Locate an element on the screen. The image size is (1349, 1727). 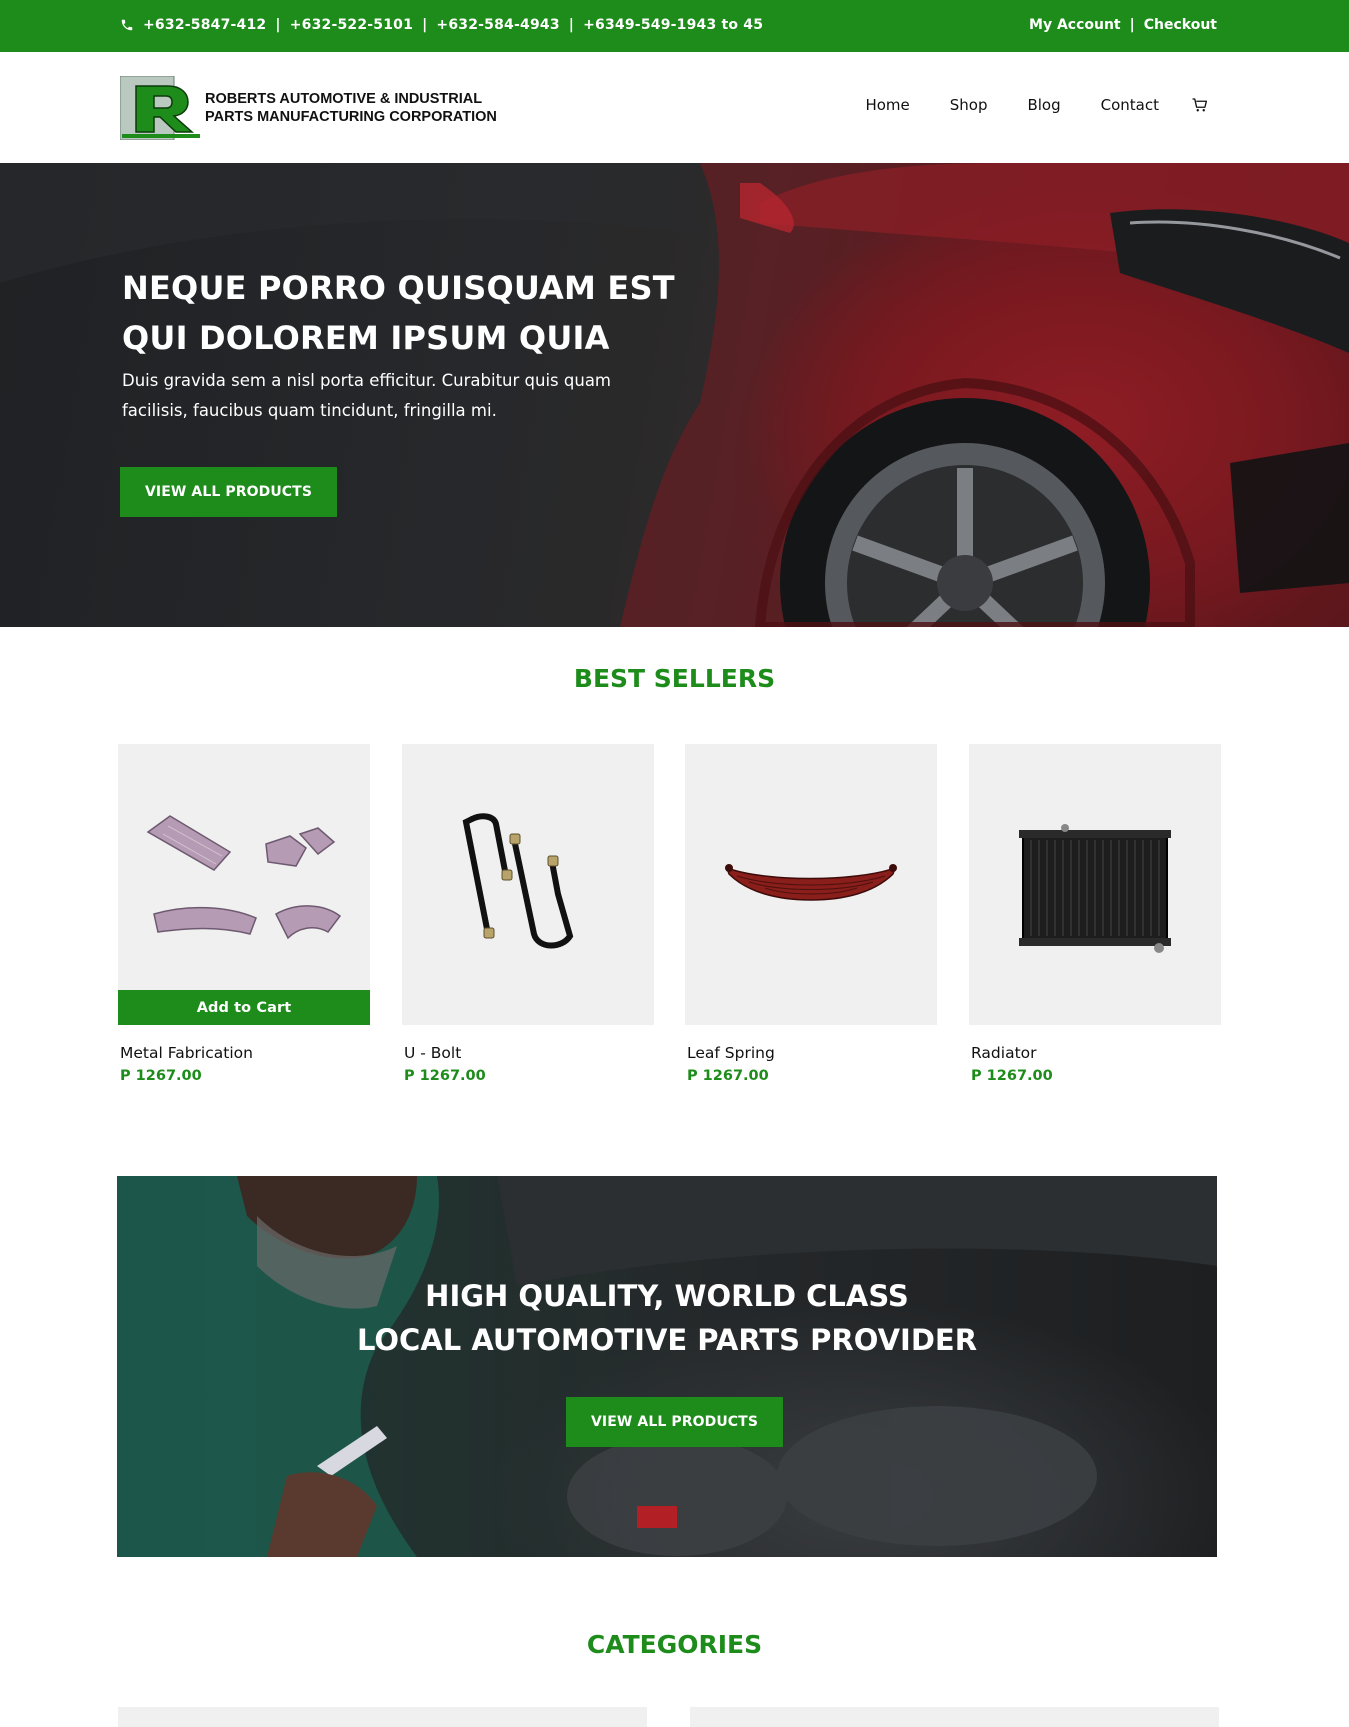
brand-line-1: ROBERTS AUTOMOTIVE & INDUSTRIAL is located at coordinates (344, 99).